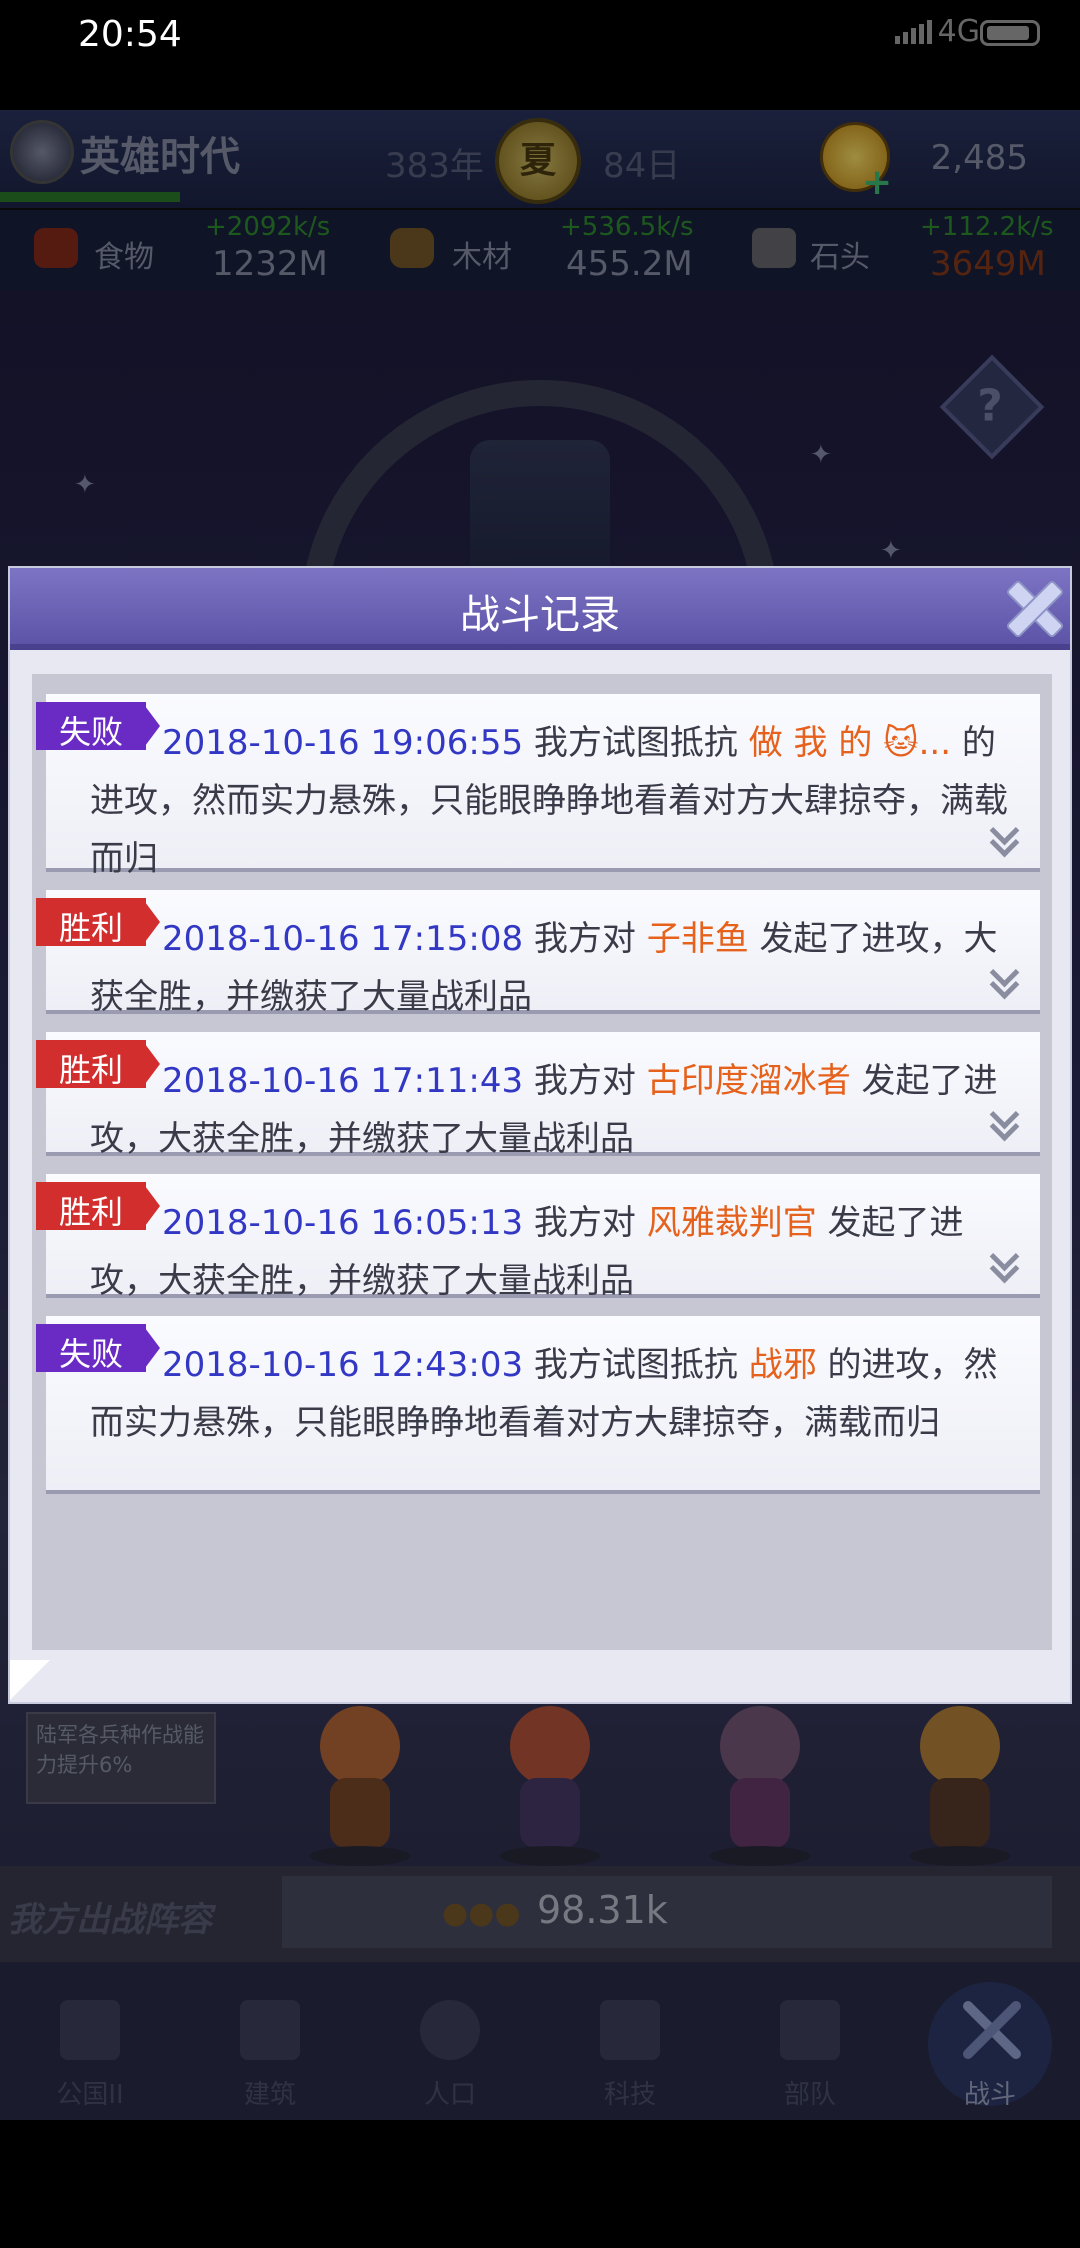  I want to click on dialog-header: 战斗记录, so click(540, 609).